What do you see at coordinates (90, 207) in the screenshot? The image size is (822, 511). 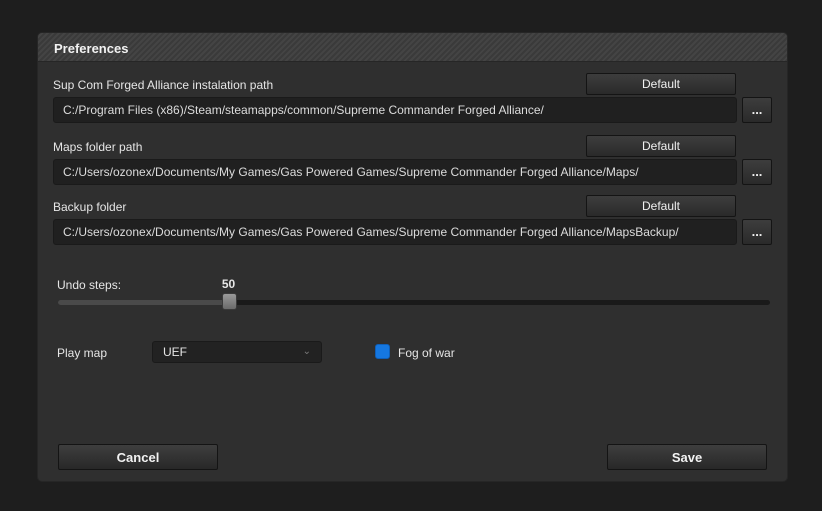 I see `backup-path-label: Backup folder` at bounding box center [90, 207].